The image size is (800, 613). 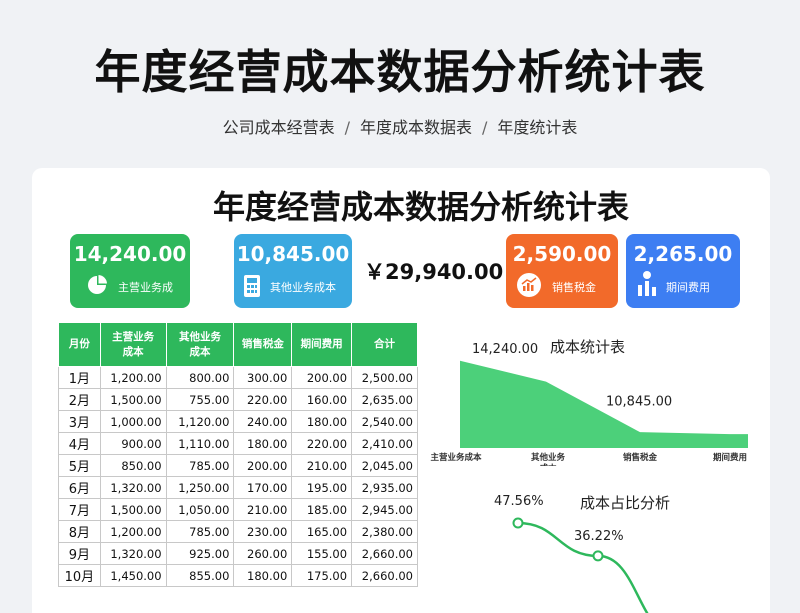 I want to click on sheet-title: 年度经营成本数据分析统计表, so click(x=420, y=207).